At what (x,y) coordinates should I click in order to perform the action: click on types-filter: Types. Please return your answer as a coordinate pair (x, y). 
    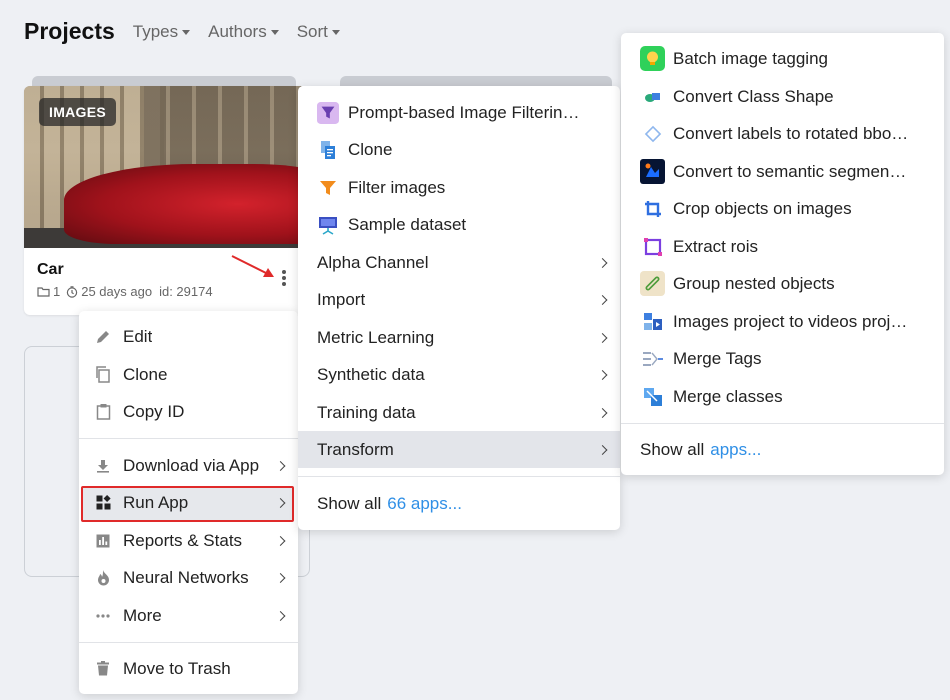
    Looking at the image, I should click on (161, 31).